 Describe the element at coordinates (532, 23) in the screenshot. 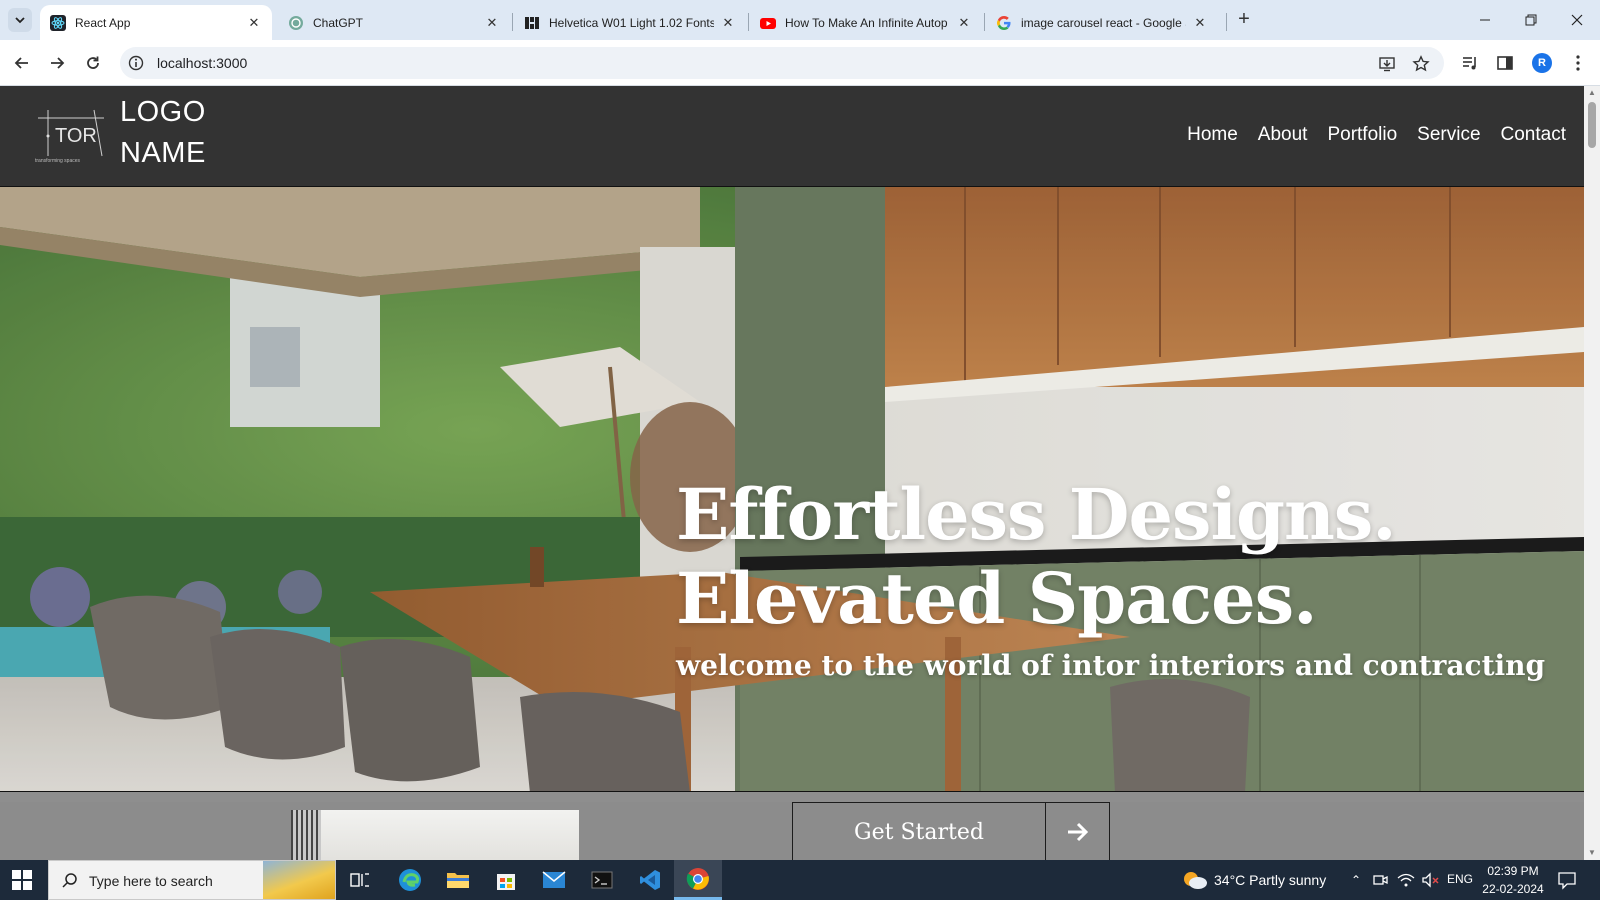

I see `fonts-icon` at that location.